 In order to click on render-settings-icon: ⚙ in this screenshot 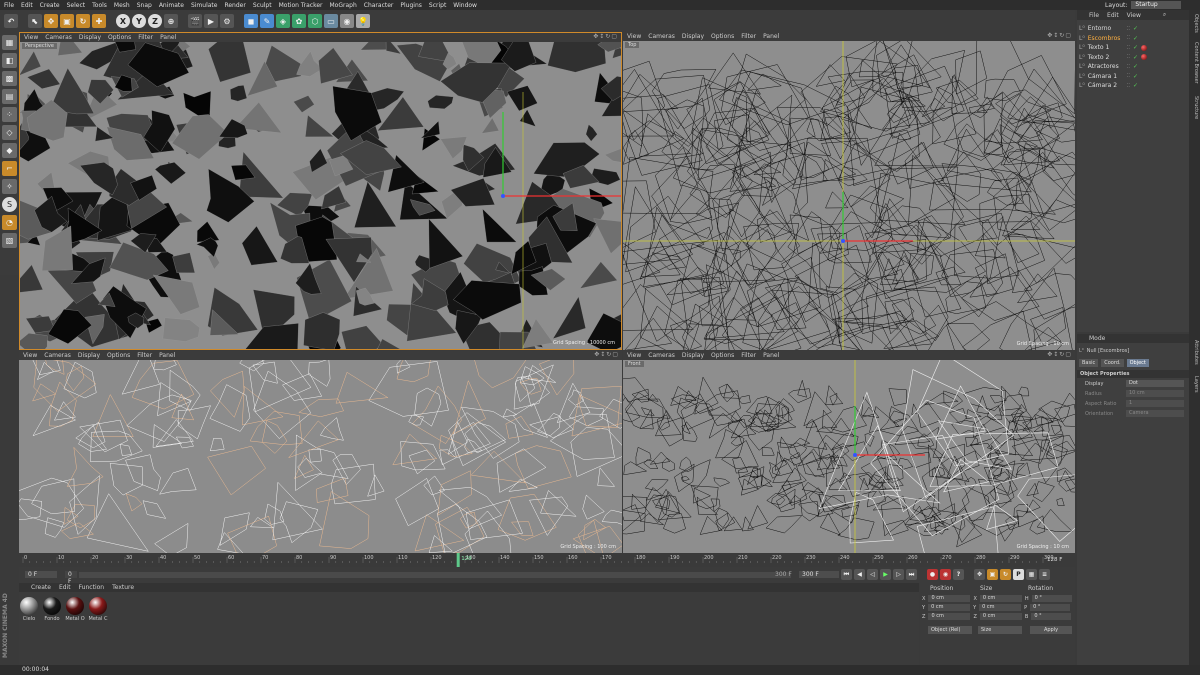, I will do `click(227, 21)`.